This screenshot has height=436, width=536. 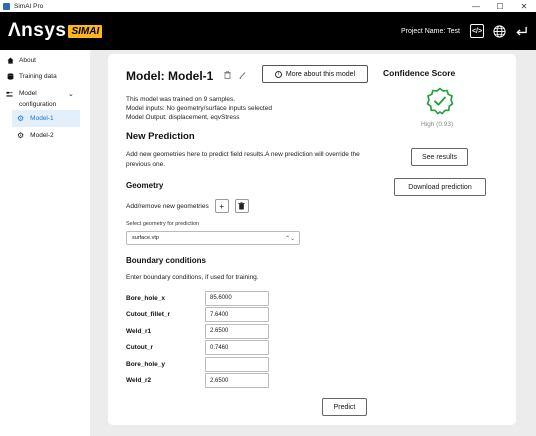 What do you see at coordinates (148, 315) in the screenshot?
I see `boundary-name: Cutout_fillet_r` at bounding box center [148, 315].